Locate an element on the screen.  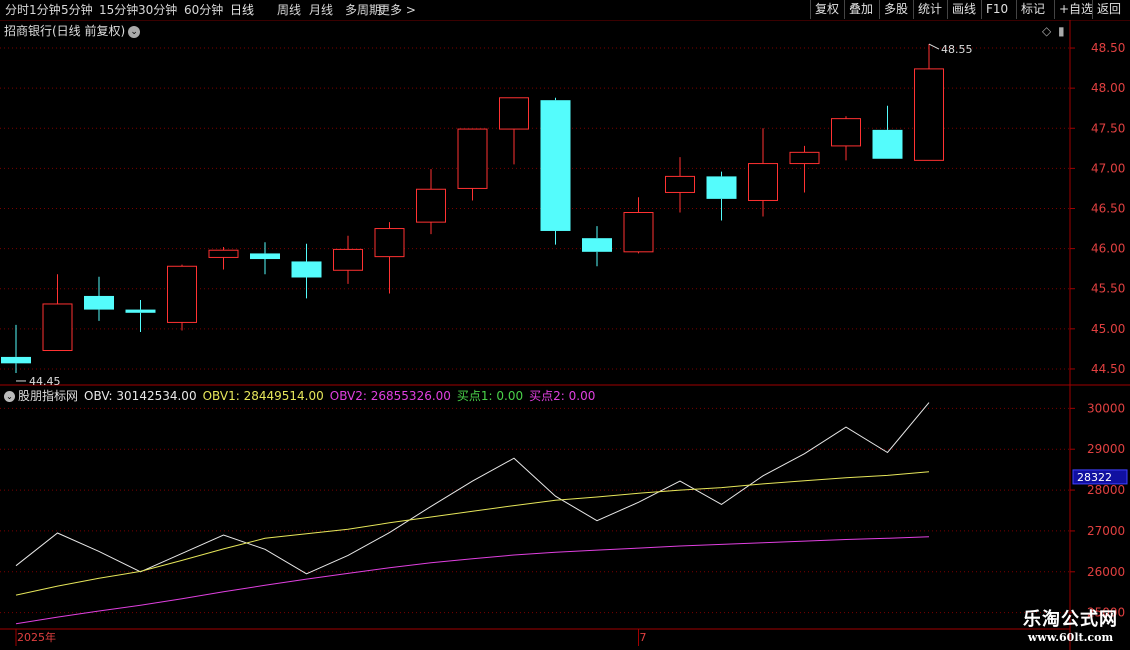
watermark-url: www.60lt.com is located at coordinates (1070, 637).